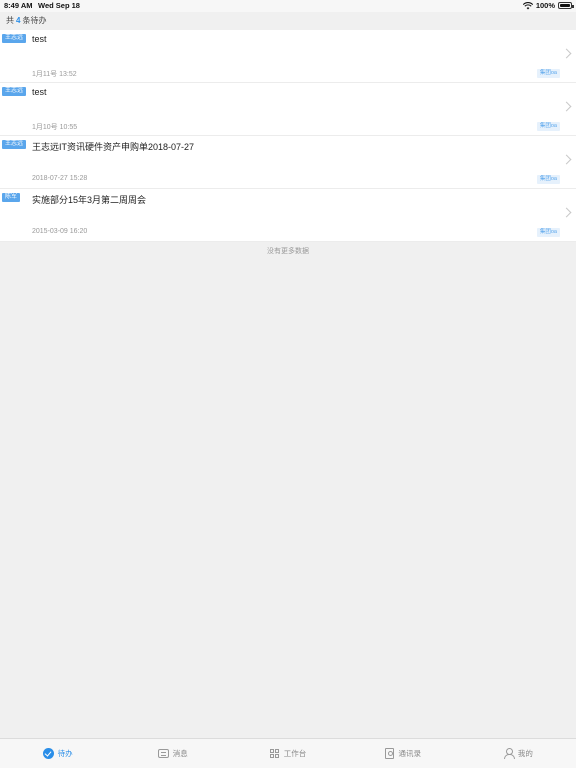  What do you see at coordinates (60, 178) in the screenshot?
I see `todo-time: 2018-07-27 15:28` at bounding box center [60, 178].